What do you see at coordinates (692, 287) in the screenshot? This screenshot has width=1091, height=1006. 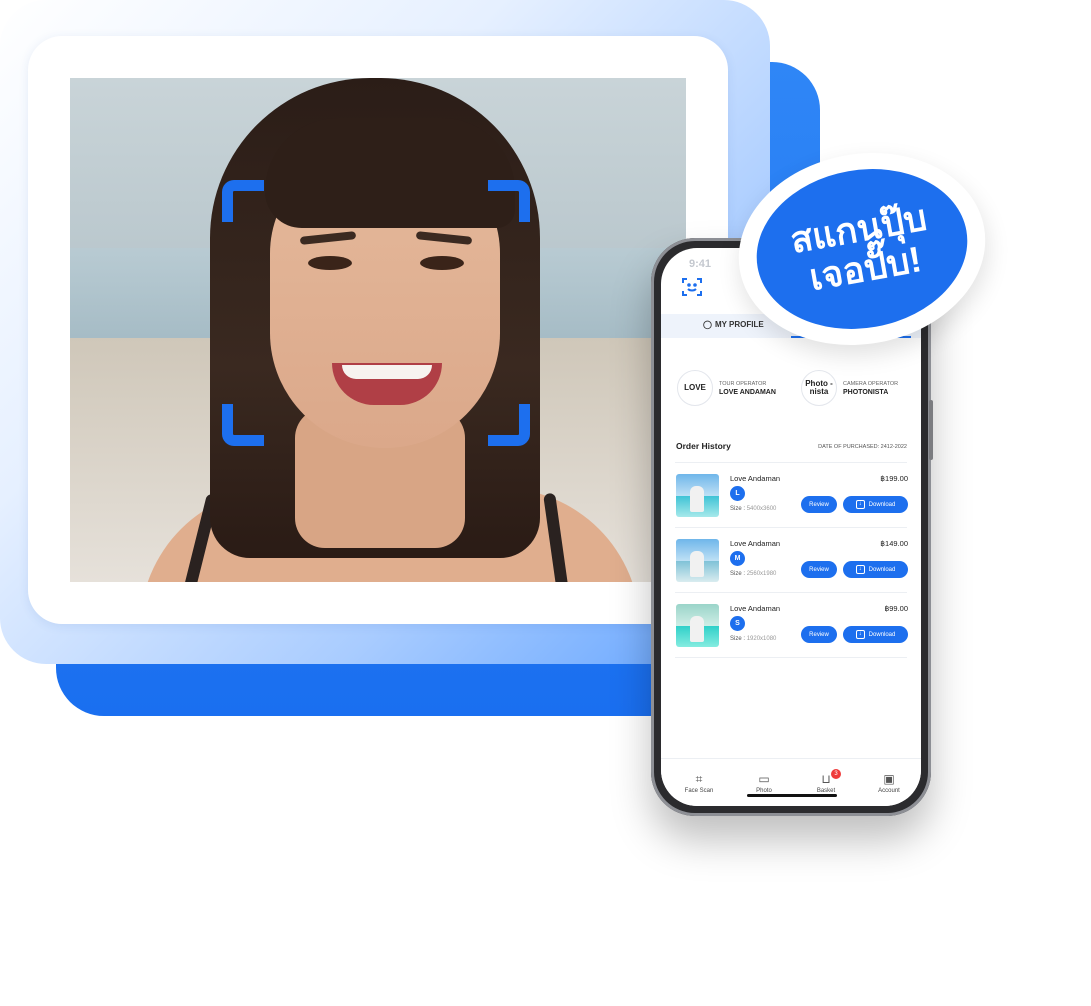 I see `face-scan-logo-icon` at bounding box center [692, 287].